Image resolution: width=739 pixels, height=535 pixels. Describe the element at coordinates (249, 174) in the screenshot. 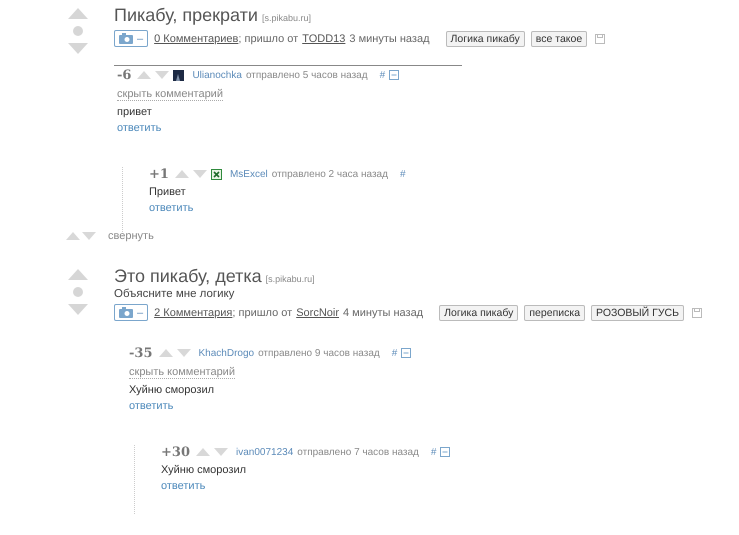

I see `username-link: MsExcel` at that location.